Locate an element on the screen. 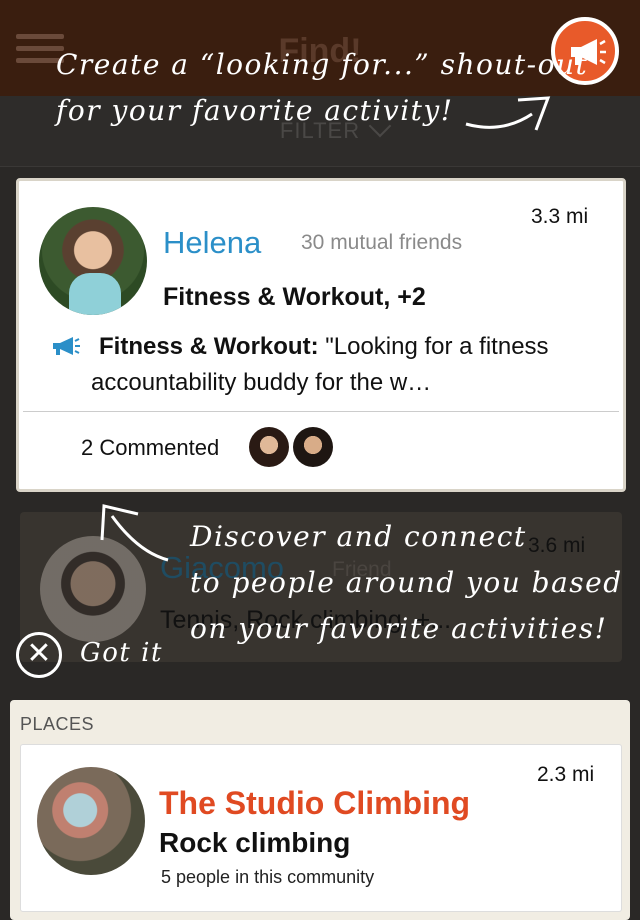 This screenshot has width=640, height=920. distance: 2.3 mi is located at coordinates (566, 774).